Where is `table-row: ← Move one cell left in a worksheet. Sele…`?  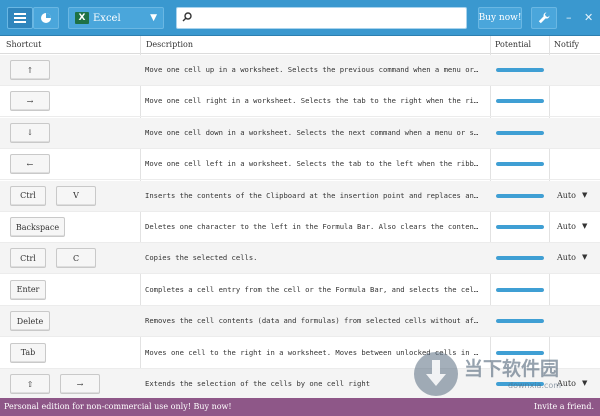 table-row: ← Move one cell left in a worksheet. Sele… is located at coordinates (300, 165).